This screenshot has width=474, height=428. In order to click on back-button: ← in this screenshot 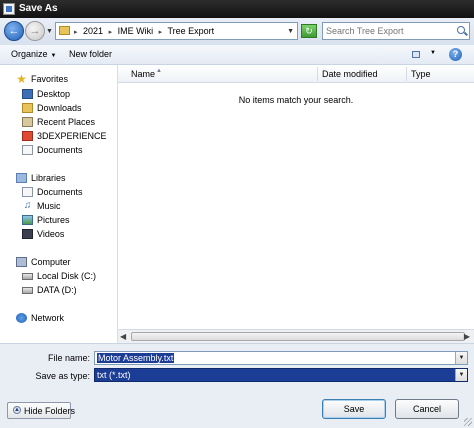, I will do `click(14, 31)`.